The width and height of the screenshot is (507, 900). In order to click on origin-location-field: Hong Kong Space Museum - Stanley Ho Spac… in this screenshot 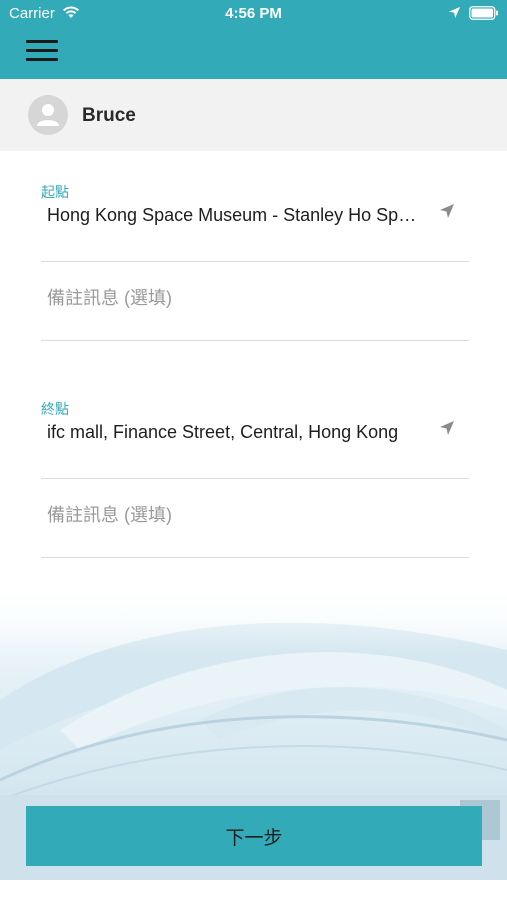, I will do `click(255, 222)`.